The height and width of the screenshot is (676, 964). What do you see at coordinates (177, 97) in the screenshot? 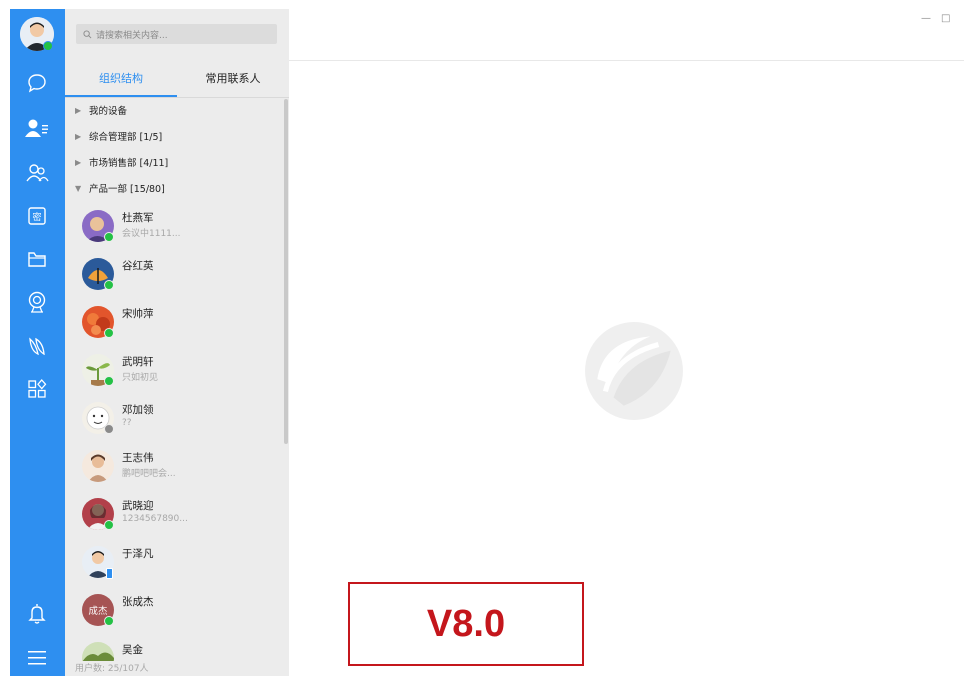
I see `divider` at bounding box center [177, 97].